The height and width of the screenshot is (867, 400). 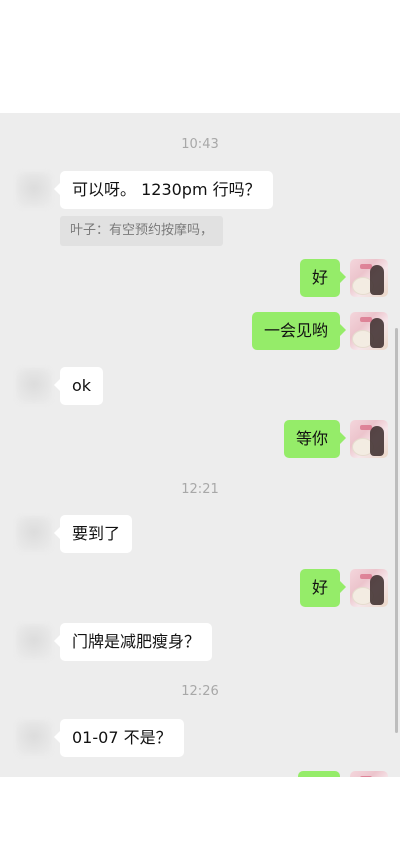 I want to click on message-bubble-incoming: 要到了, so click(x=93, y=534).